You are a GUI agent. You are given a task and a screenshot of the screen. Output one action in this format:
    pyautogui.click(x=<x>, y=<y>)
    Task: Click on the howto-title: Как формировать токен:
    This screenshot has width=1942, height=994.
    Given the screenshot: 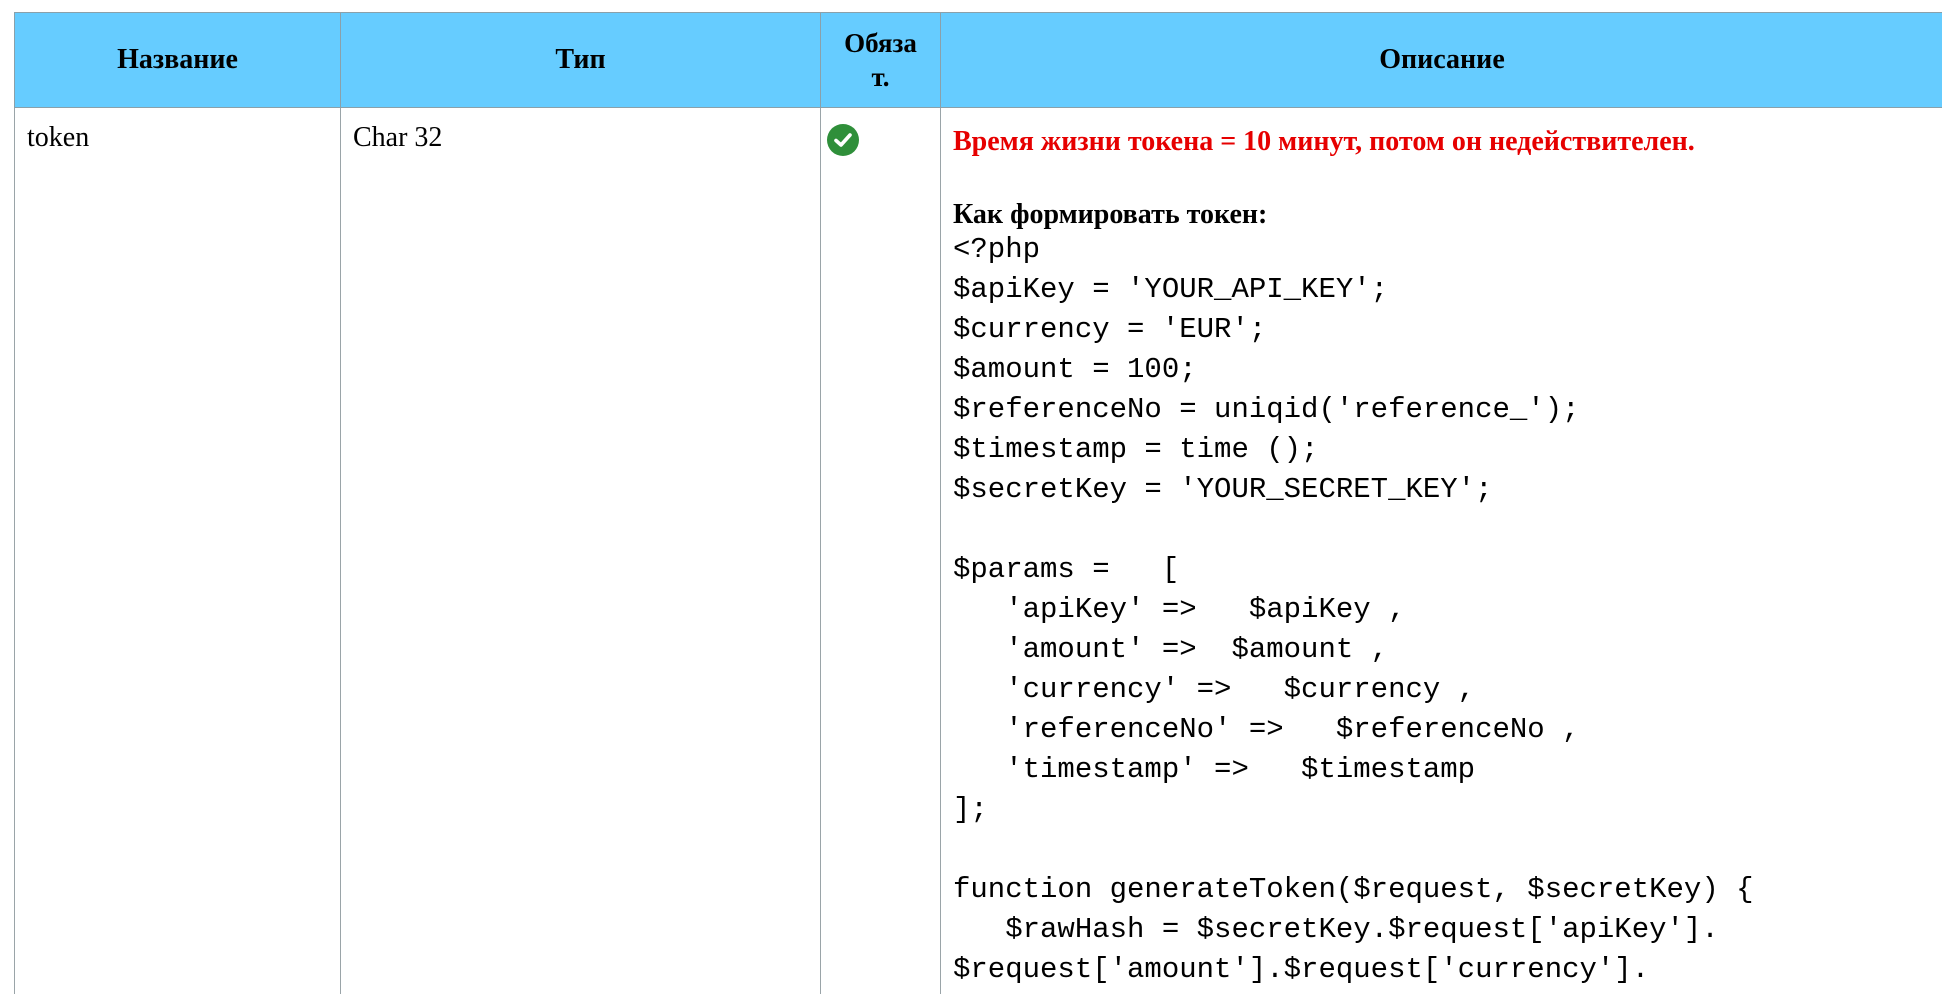 What is the action you would take?
    pyautogui.click(x=1442, y=215)
    